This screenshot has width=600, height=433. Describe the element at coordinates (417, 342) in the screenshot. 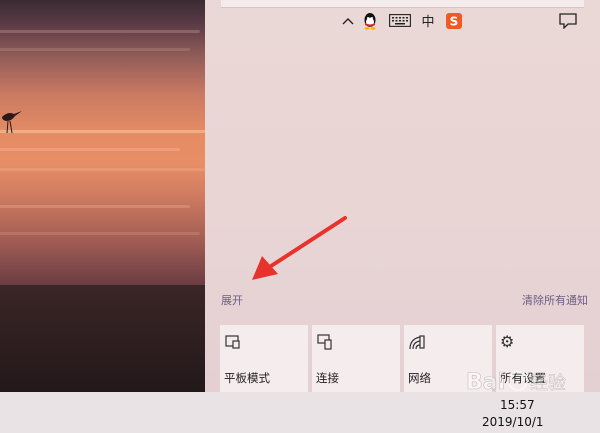

I see `network-icon` at that location.